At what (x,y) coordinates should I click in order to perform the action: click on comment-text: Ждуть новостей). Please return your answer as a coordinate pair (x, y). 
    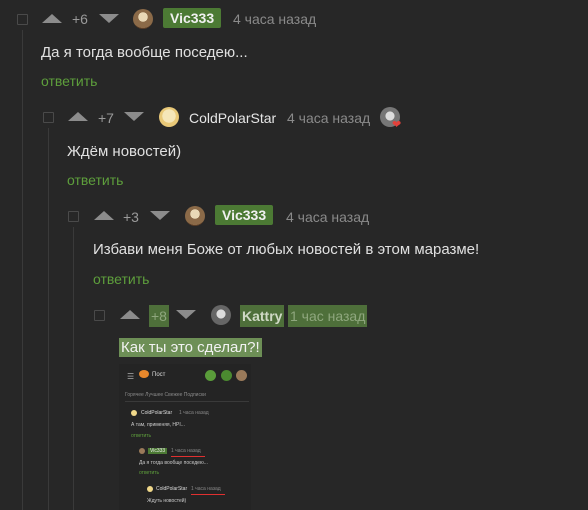
    Looking at the image, I should click on (167, 501).